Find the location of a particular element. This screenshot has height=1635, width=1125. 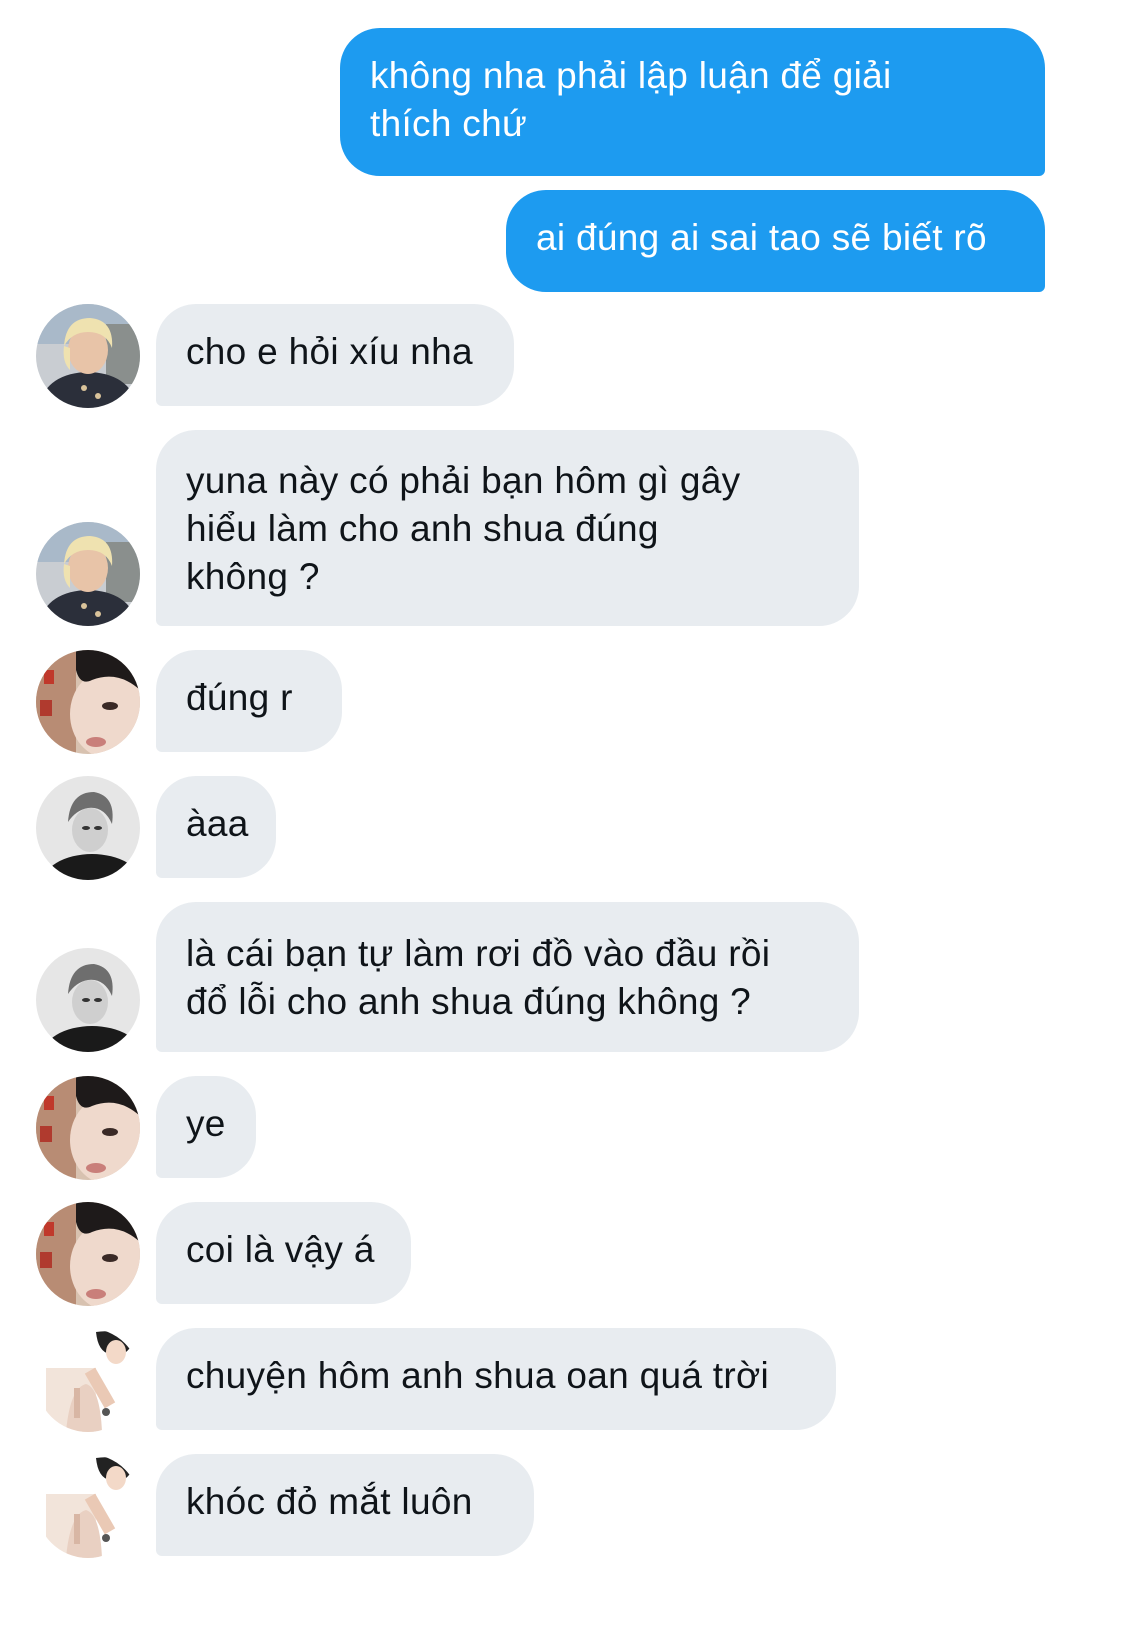

message-bubble-incoming: cho e hỏi xíu nha is located at coordinates (335, 355).